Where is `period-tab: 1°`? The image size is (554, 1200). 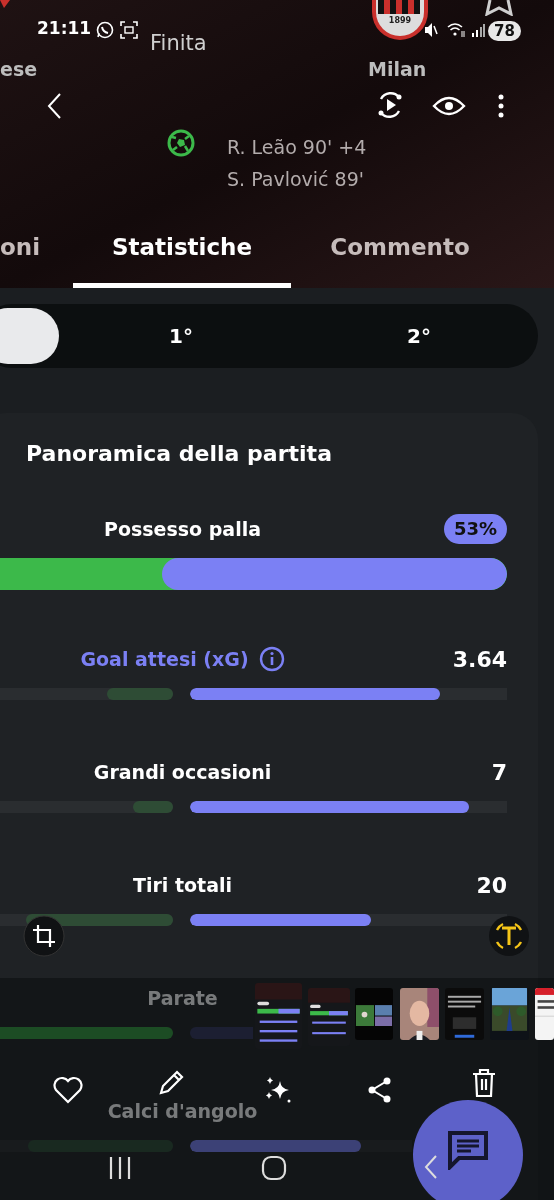
period-tab: 1° is located at coordinates (181, 336).